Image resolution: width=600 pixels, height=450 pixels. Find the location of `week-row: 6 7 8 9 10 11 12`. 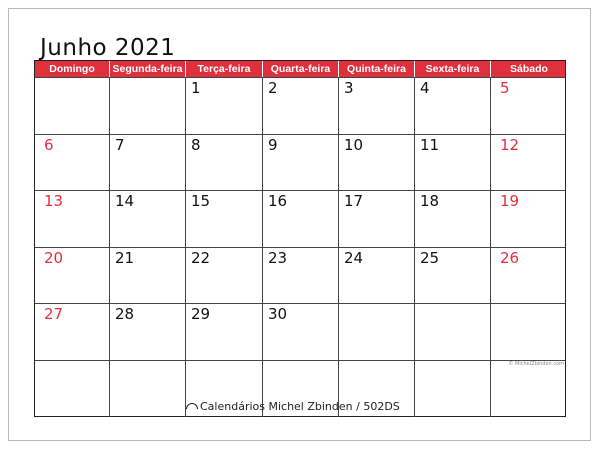

week-row: 6 7 8 9 10 11 12 is located at coordinates (301, 162).